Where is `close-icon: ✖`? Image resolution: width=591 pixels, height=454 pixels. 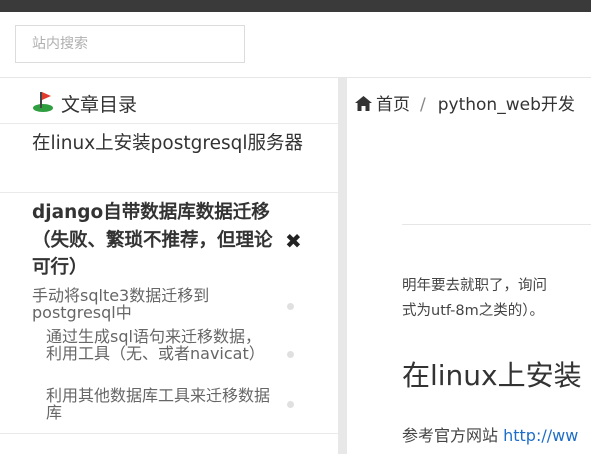 close-icon: ✖ is located at coordinates (293, 241).